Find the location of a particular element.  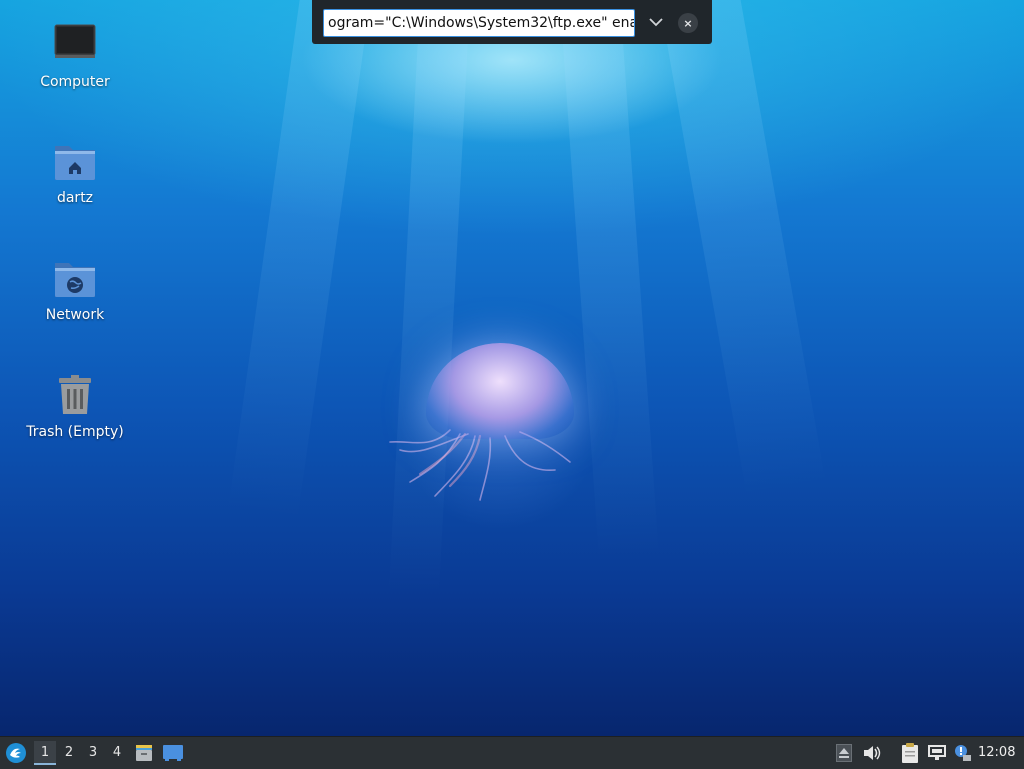

workspace-2: 2 is located at coordinates (69, 753).